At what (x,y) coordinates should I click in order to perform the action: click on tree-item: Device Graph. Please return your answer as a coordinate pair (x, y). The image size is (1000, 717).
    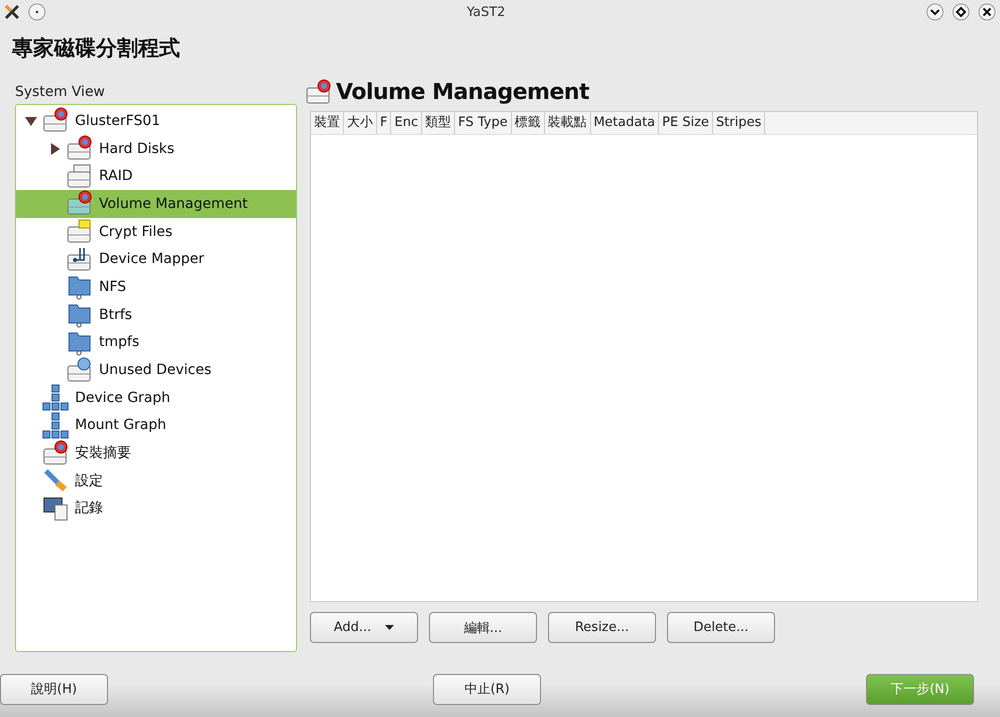
    Looking at the image, I should click on (156, 398).